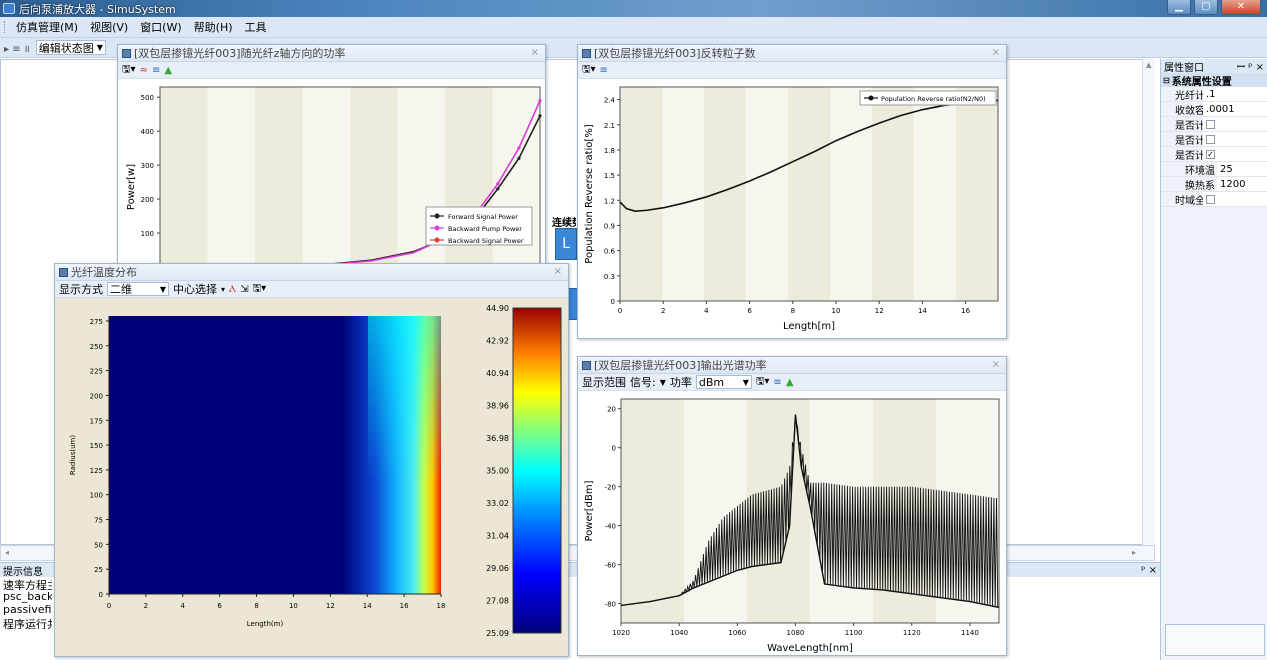 The image size is (1267, 660). I want to click on menu-help: 帮助(H), so click(213, 27).